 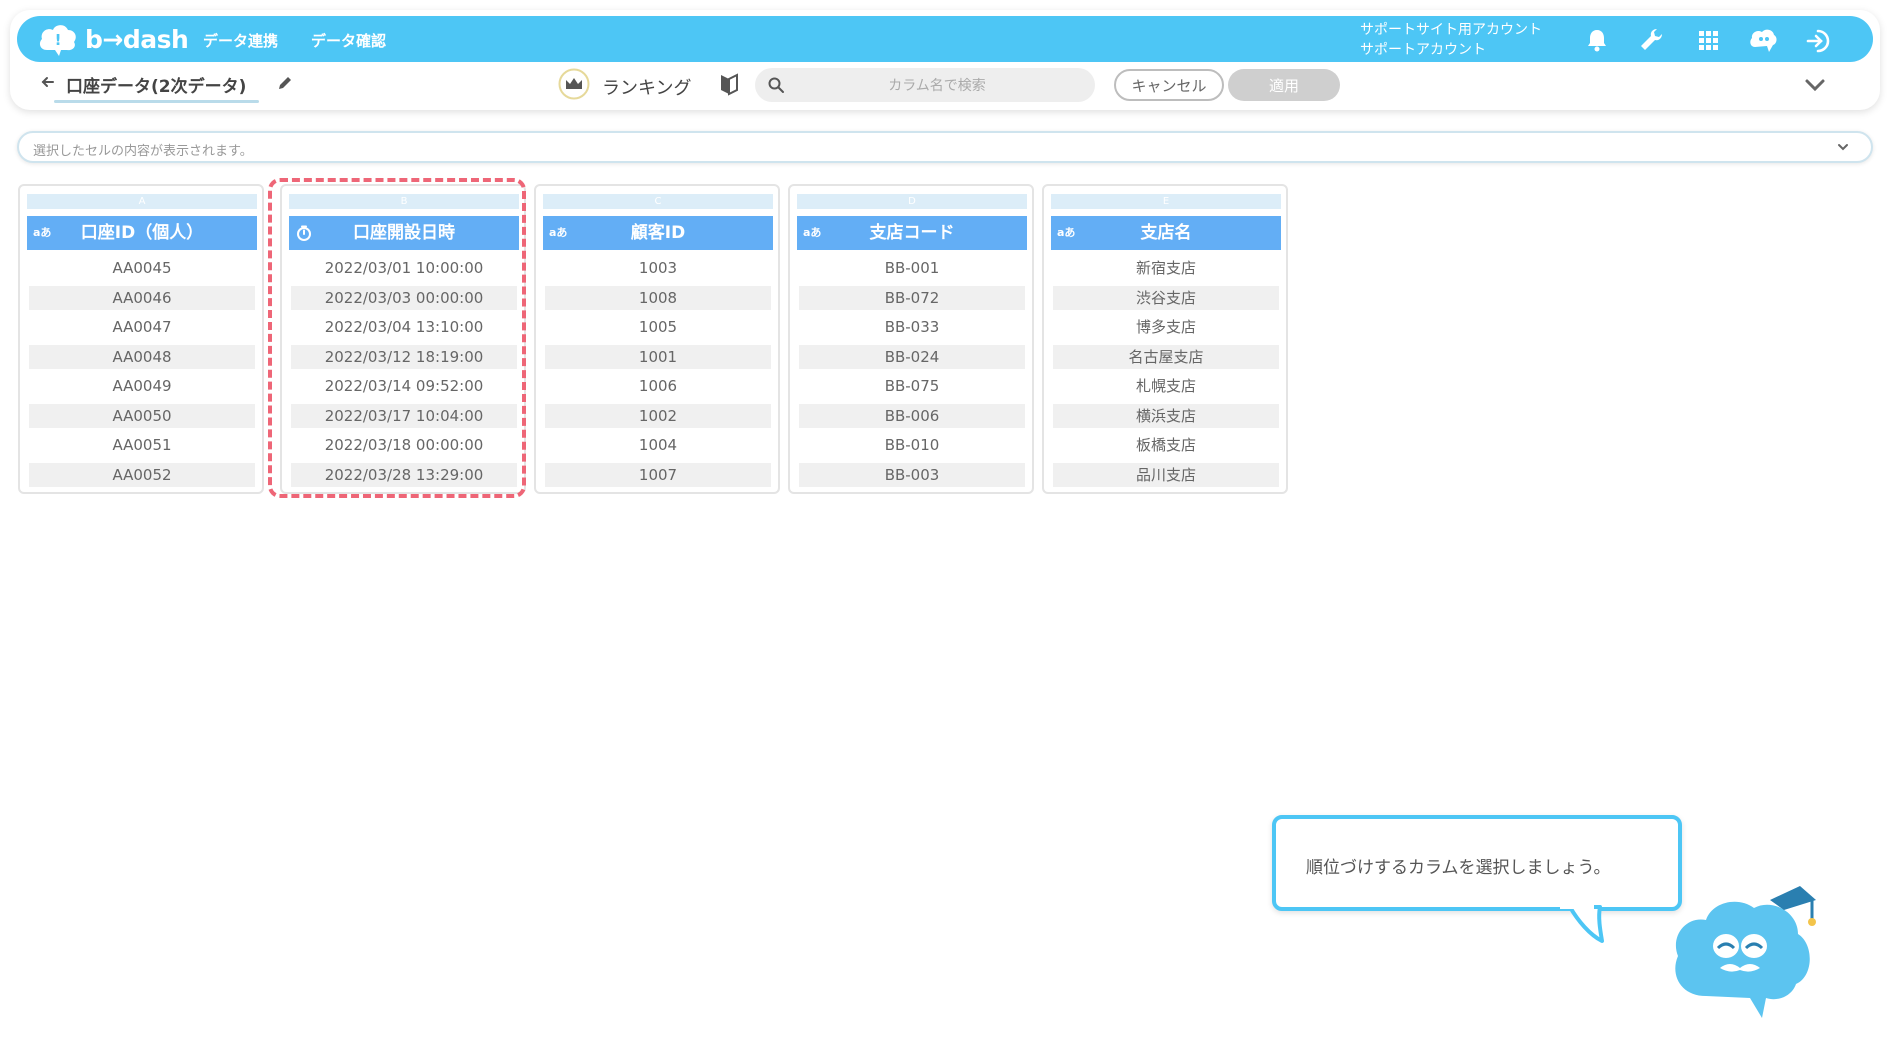 I want to click on table-cell: 1008, so click(x=658, y=297).